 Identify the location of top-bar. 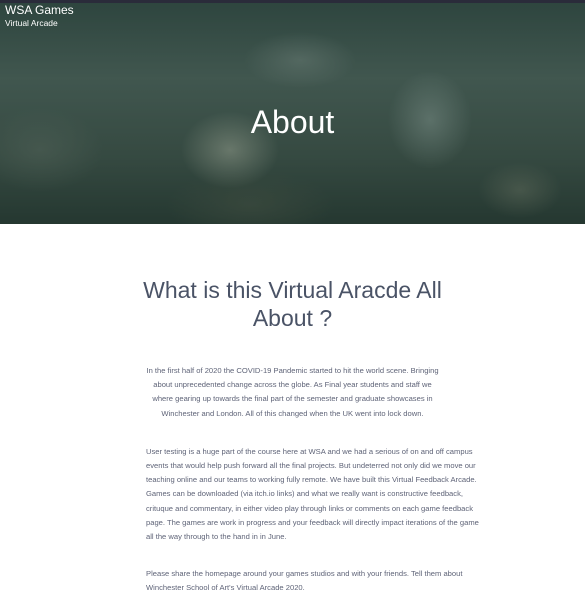
(292, 1).